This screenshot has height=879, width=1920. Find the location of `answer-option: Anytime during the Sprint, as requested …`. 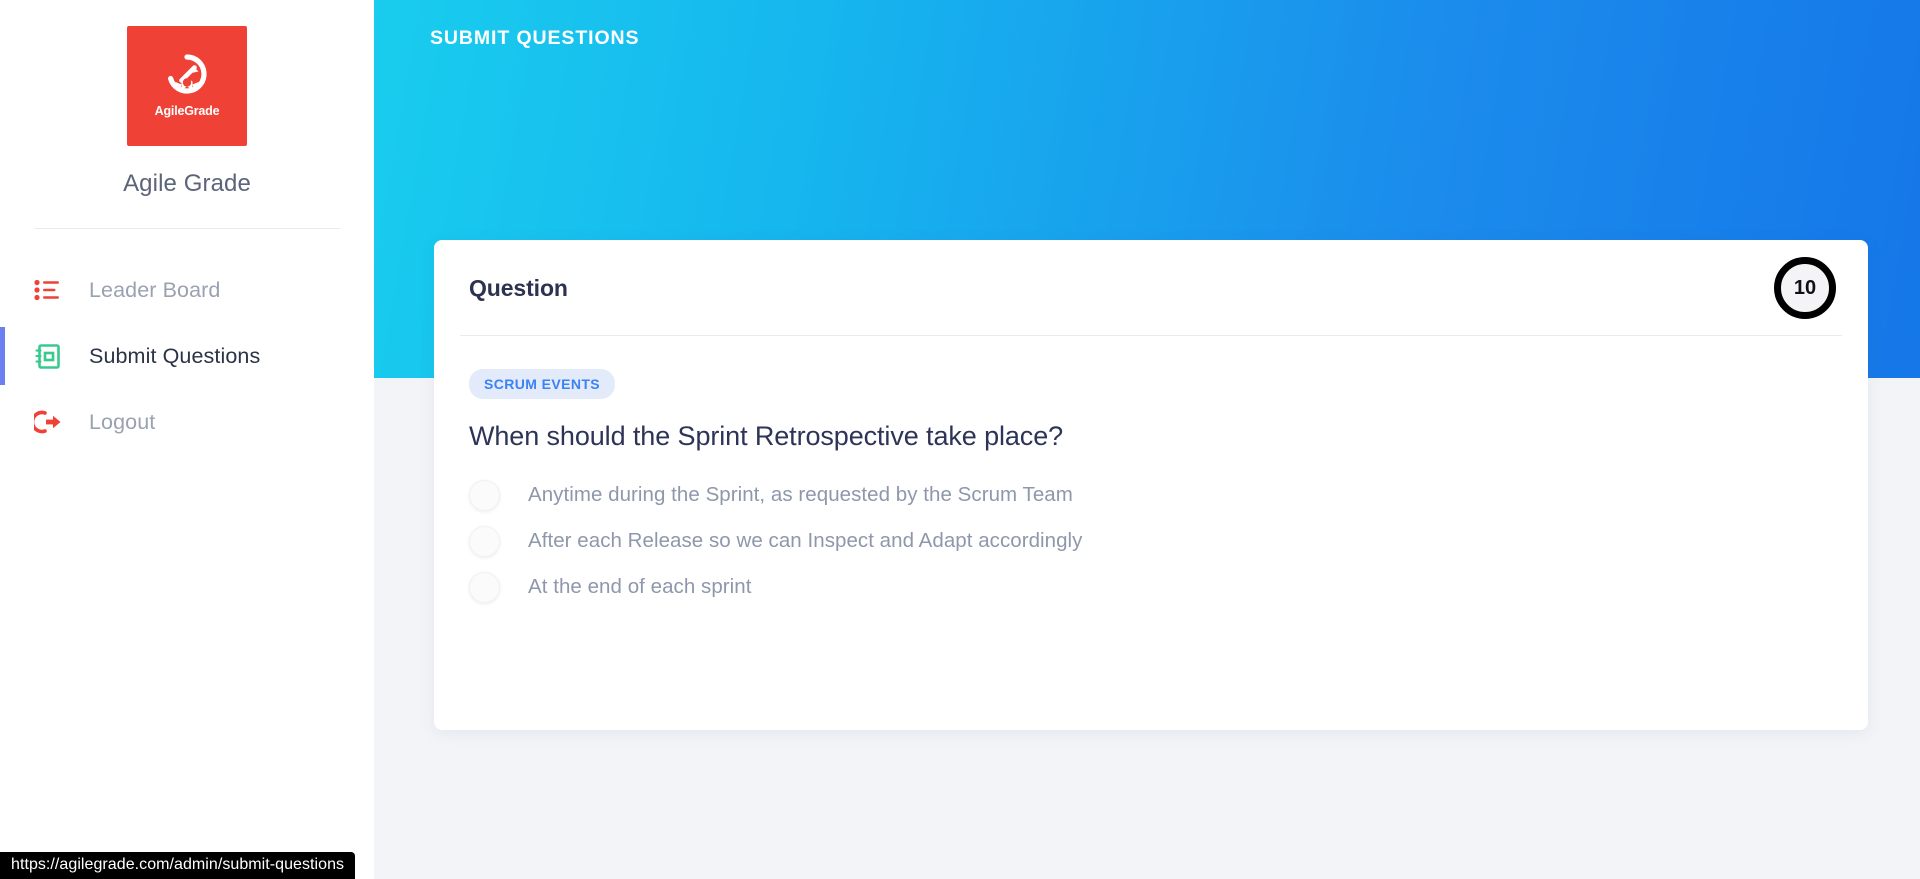

answer-option: Anytime during the Sprint, as requested … is located at coordinates (1151, 495).